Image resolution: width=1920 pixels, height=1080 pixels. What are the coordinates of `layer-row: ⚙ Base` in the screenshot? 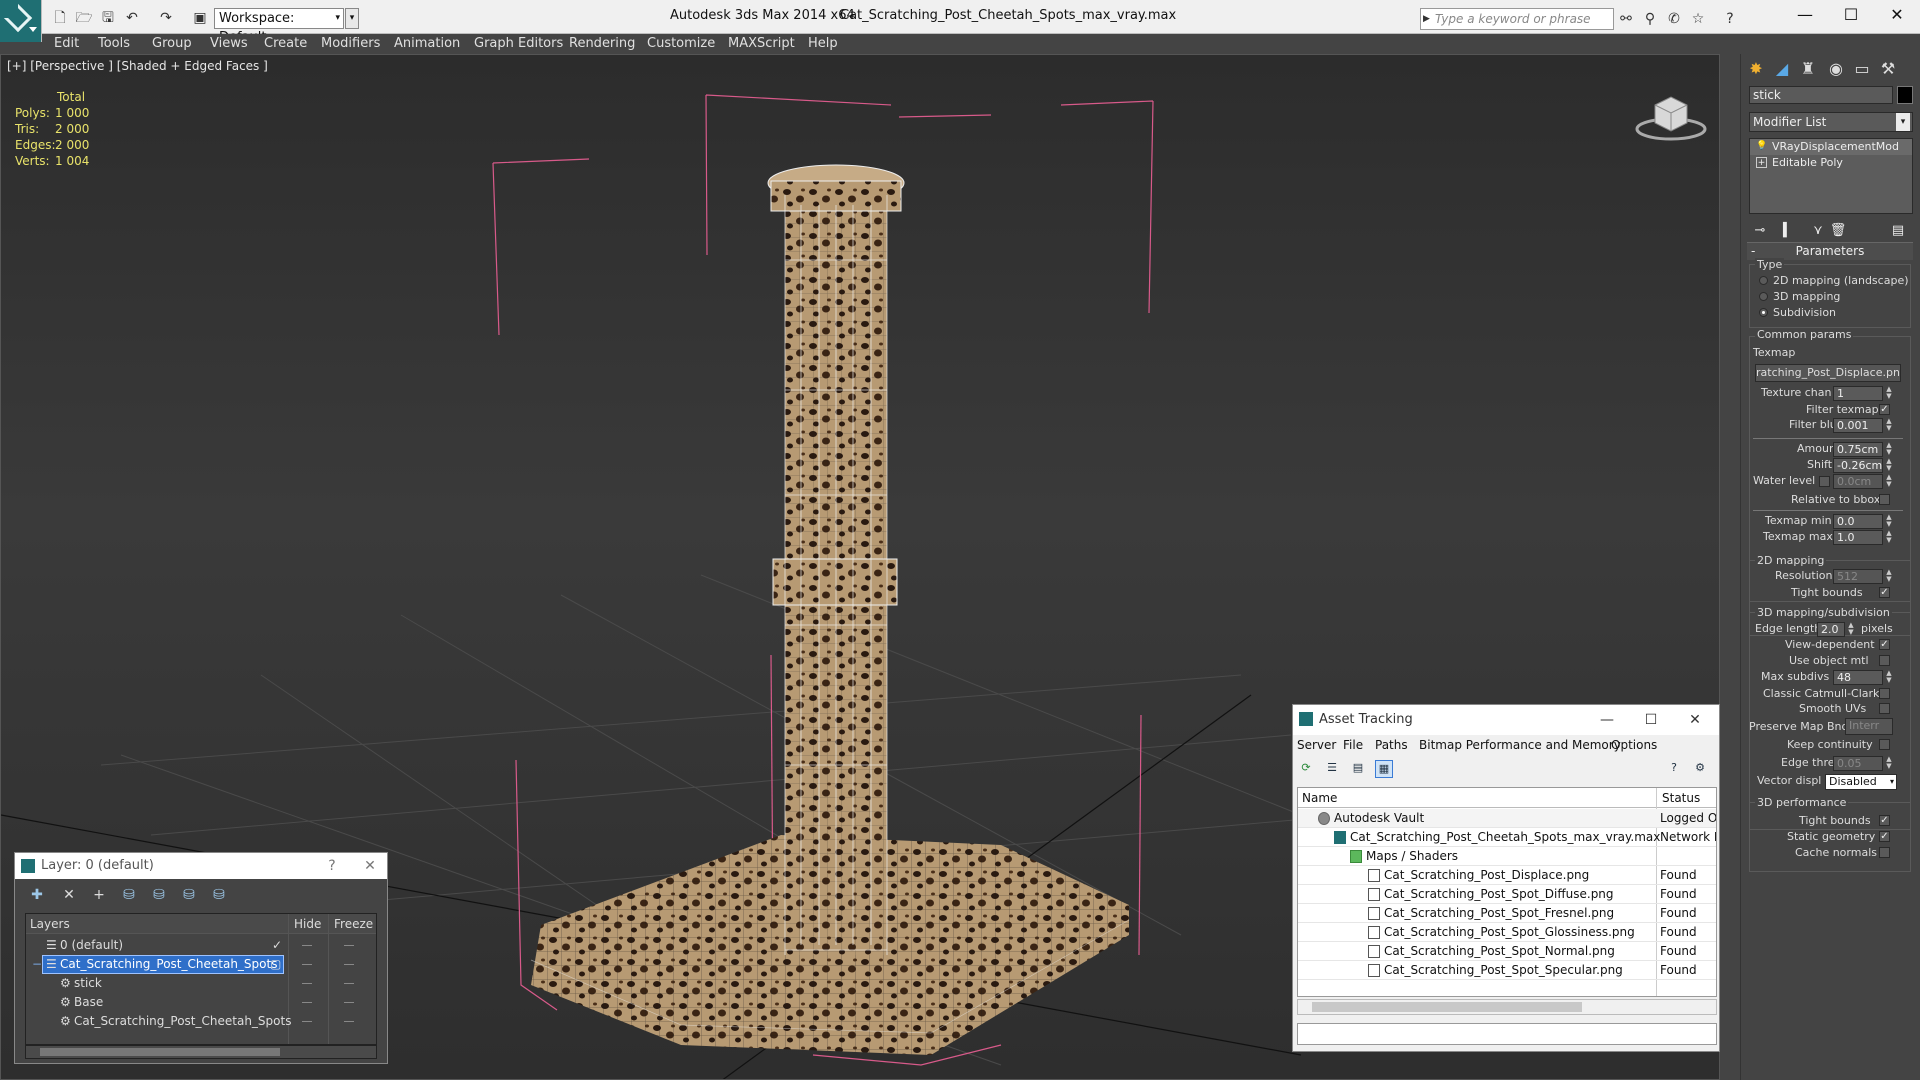 It's located at (201, 1002).